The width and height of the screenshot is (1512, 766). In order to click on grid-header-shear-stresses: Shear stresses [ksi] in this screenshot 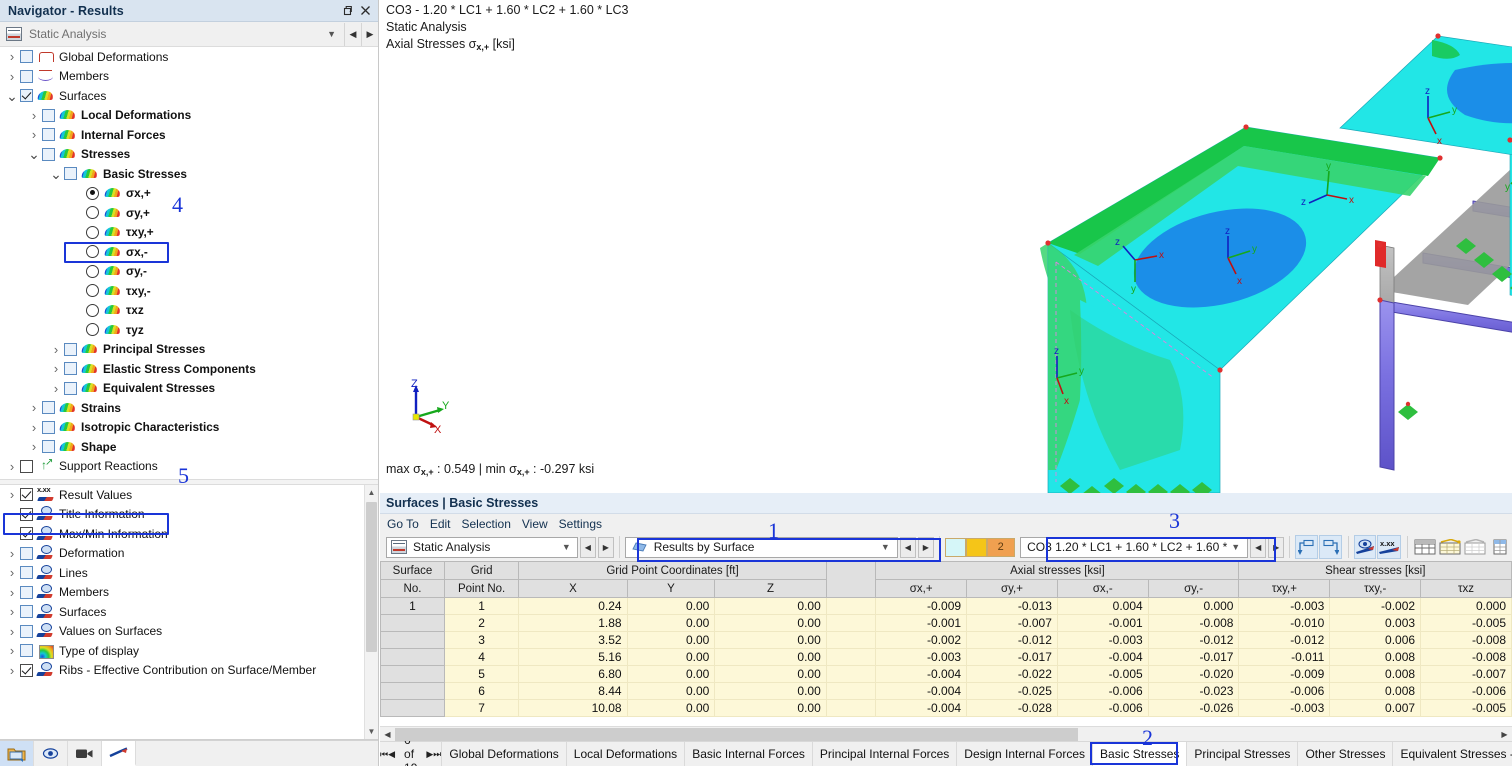, I will do `click(1375, 570)`.